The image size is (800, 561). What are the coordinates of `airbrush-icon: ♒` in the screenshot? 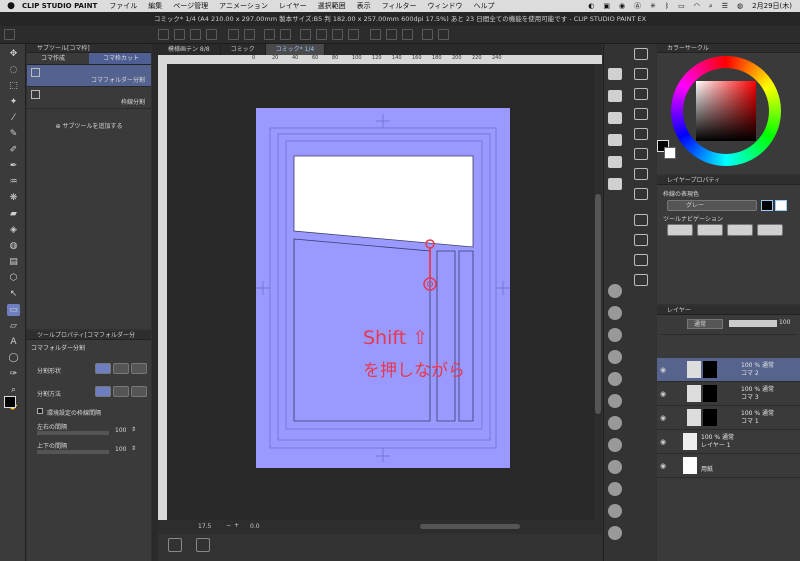 It's located at (13, 182).